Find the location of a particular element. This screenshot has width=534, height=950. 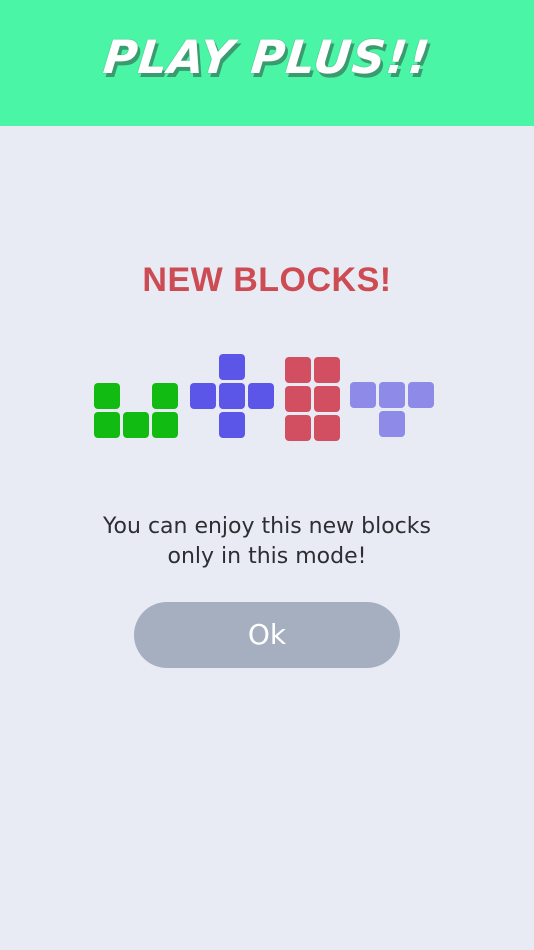

ok-button: Ok is located at coordinates (267, 635).